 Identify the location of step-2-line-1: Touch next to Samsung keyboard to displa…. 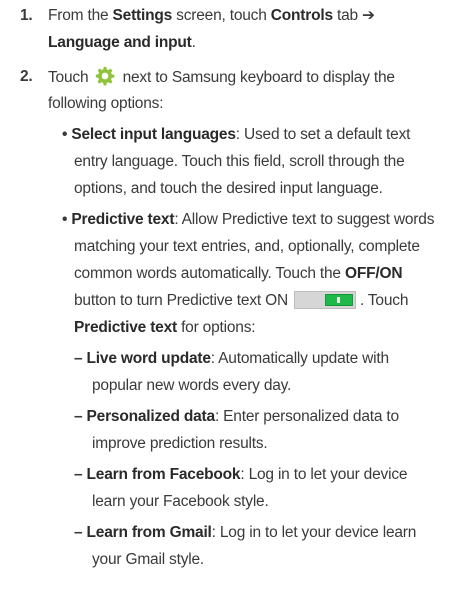
(221, 77).